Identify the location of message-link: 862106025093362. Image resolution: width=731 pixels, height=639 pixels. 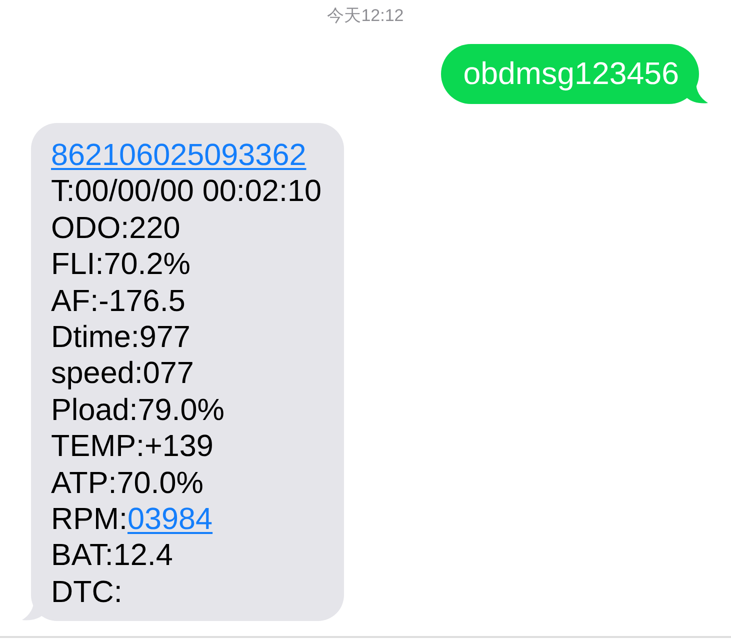
(178, 155).